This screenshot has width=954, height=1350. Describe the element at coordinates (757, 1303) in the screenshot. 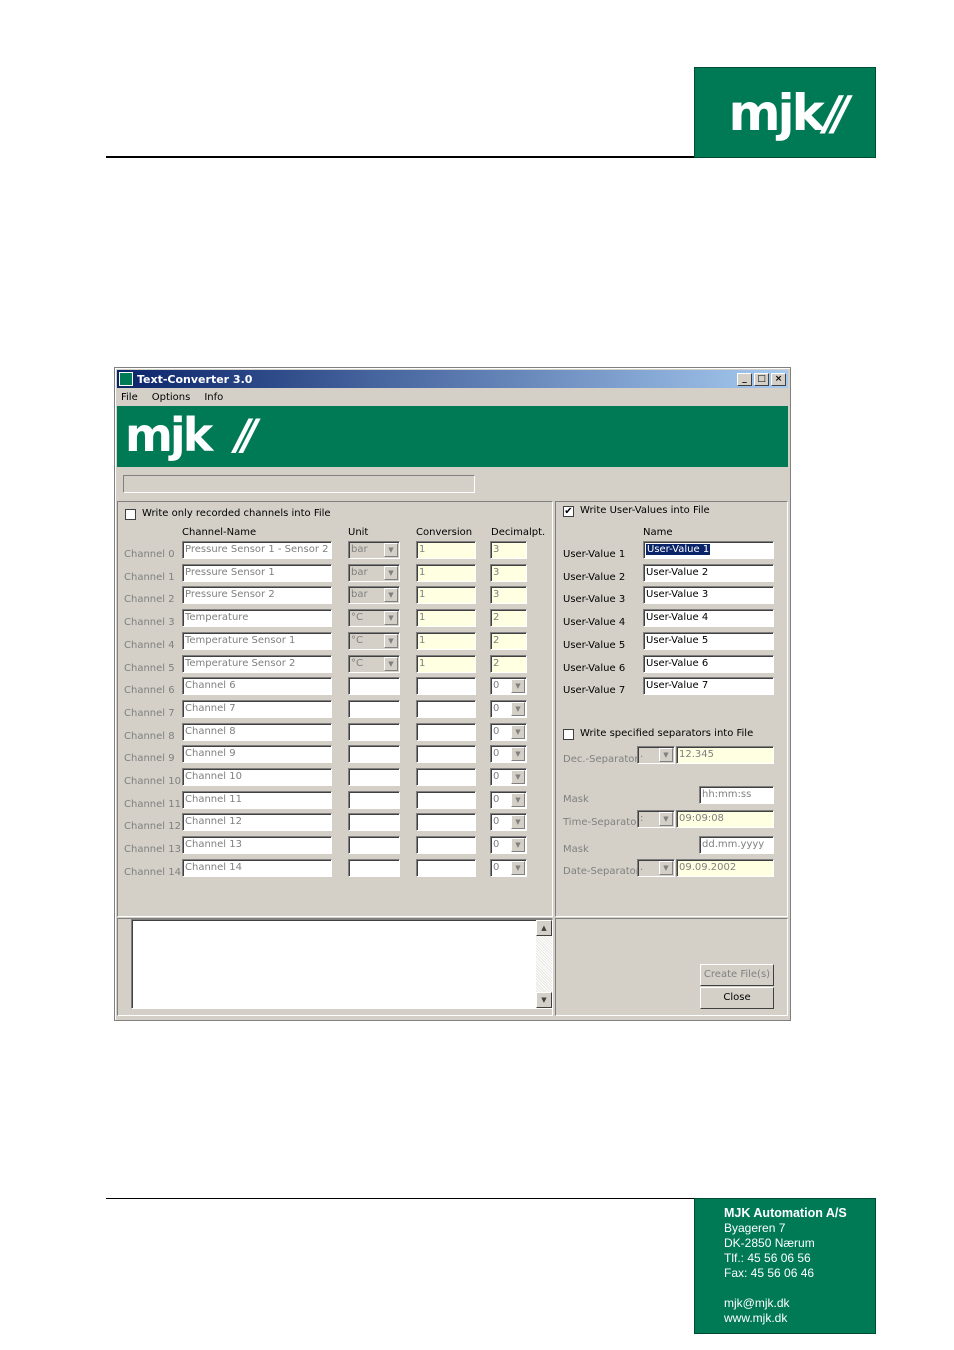

I see `email: mjk@mjk.dk` at that location.